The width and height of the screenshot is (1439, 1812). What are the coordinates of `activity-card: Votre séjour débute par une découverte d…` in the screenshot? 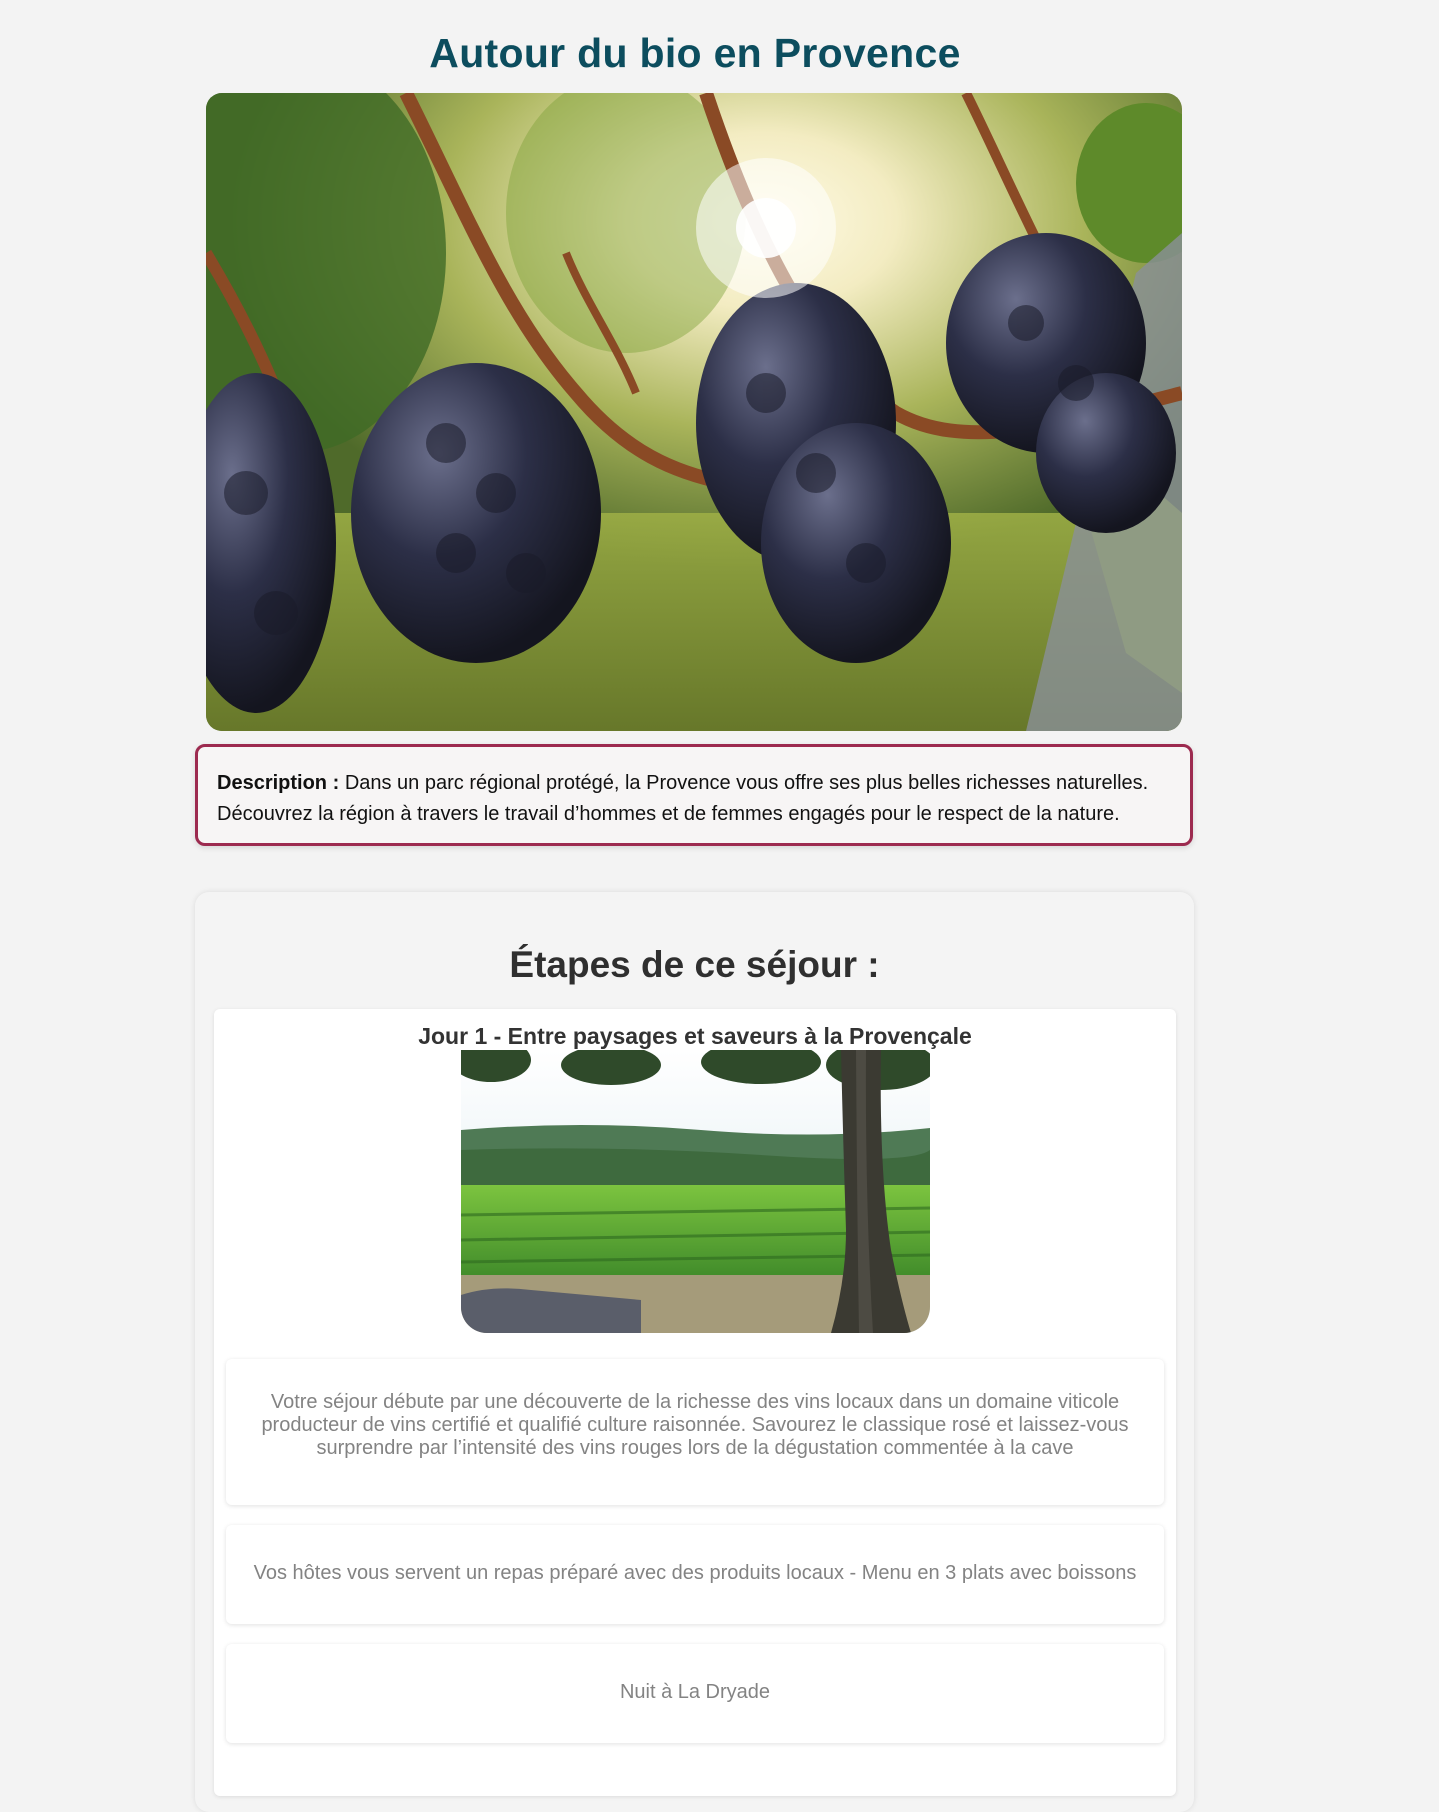 It's located at (695, 1432).